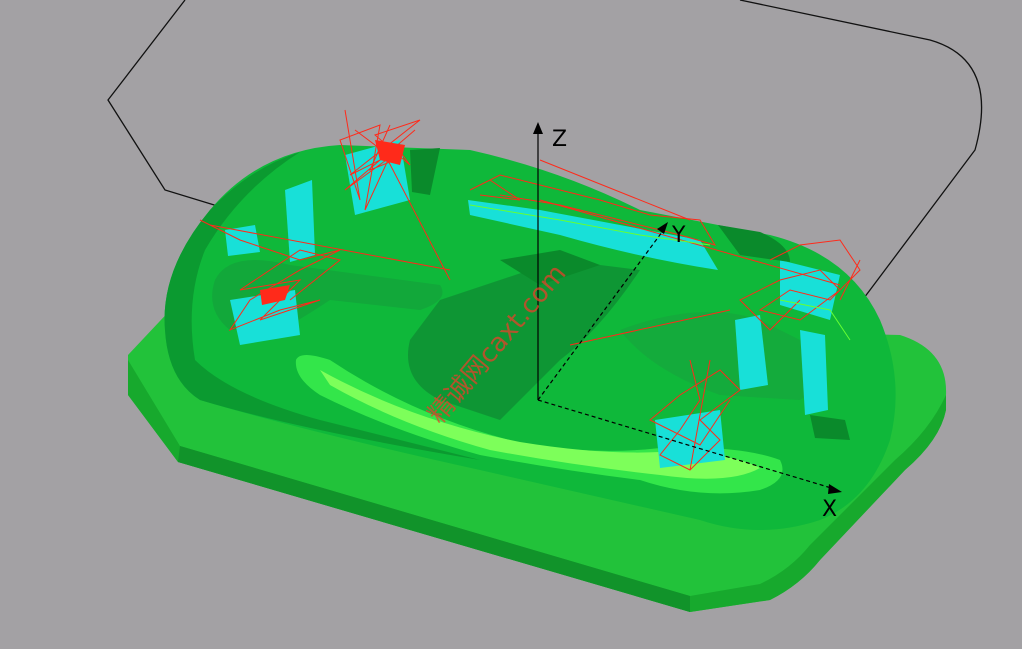 The height and width of the screenshot is (649, 1022). I want to click on y-axis-label: Y, so click(678, 235).